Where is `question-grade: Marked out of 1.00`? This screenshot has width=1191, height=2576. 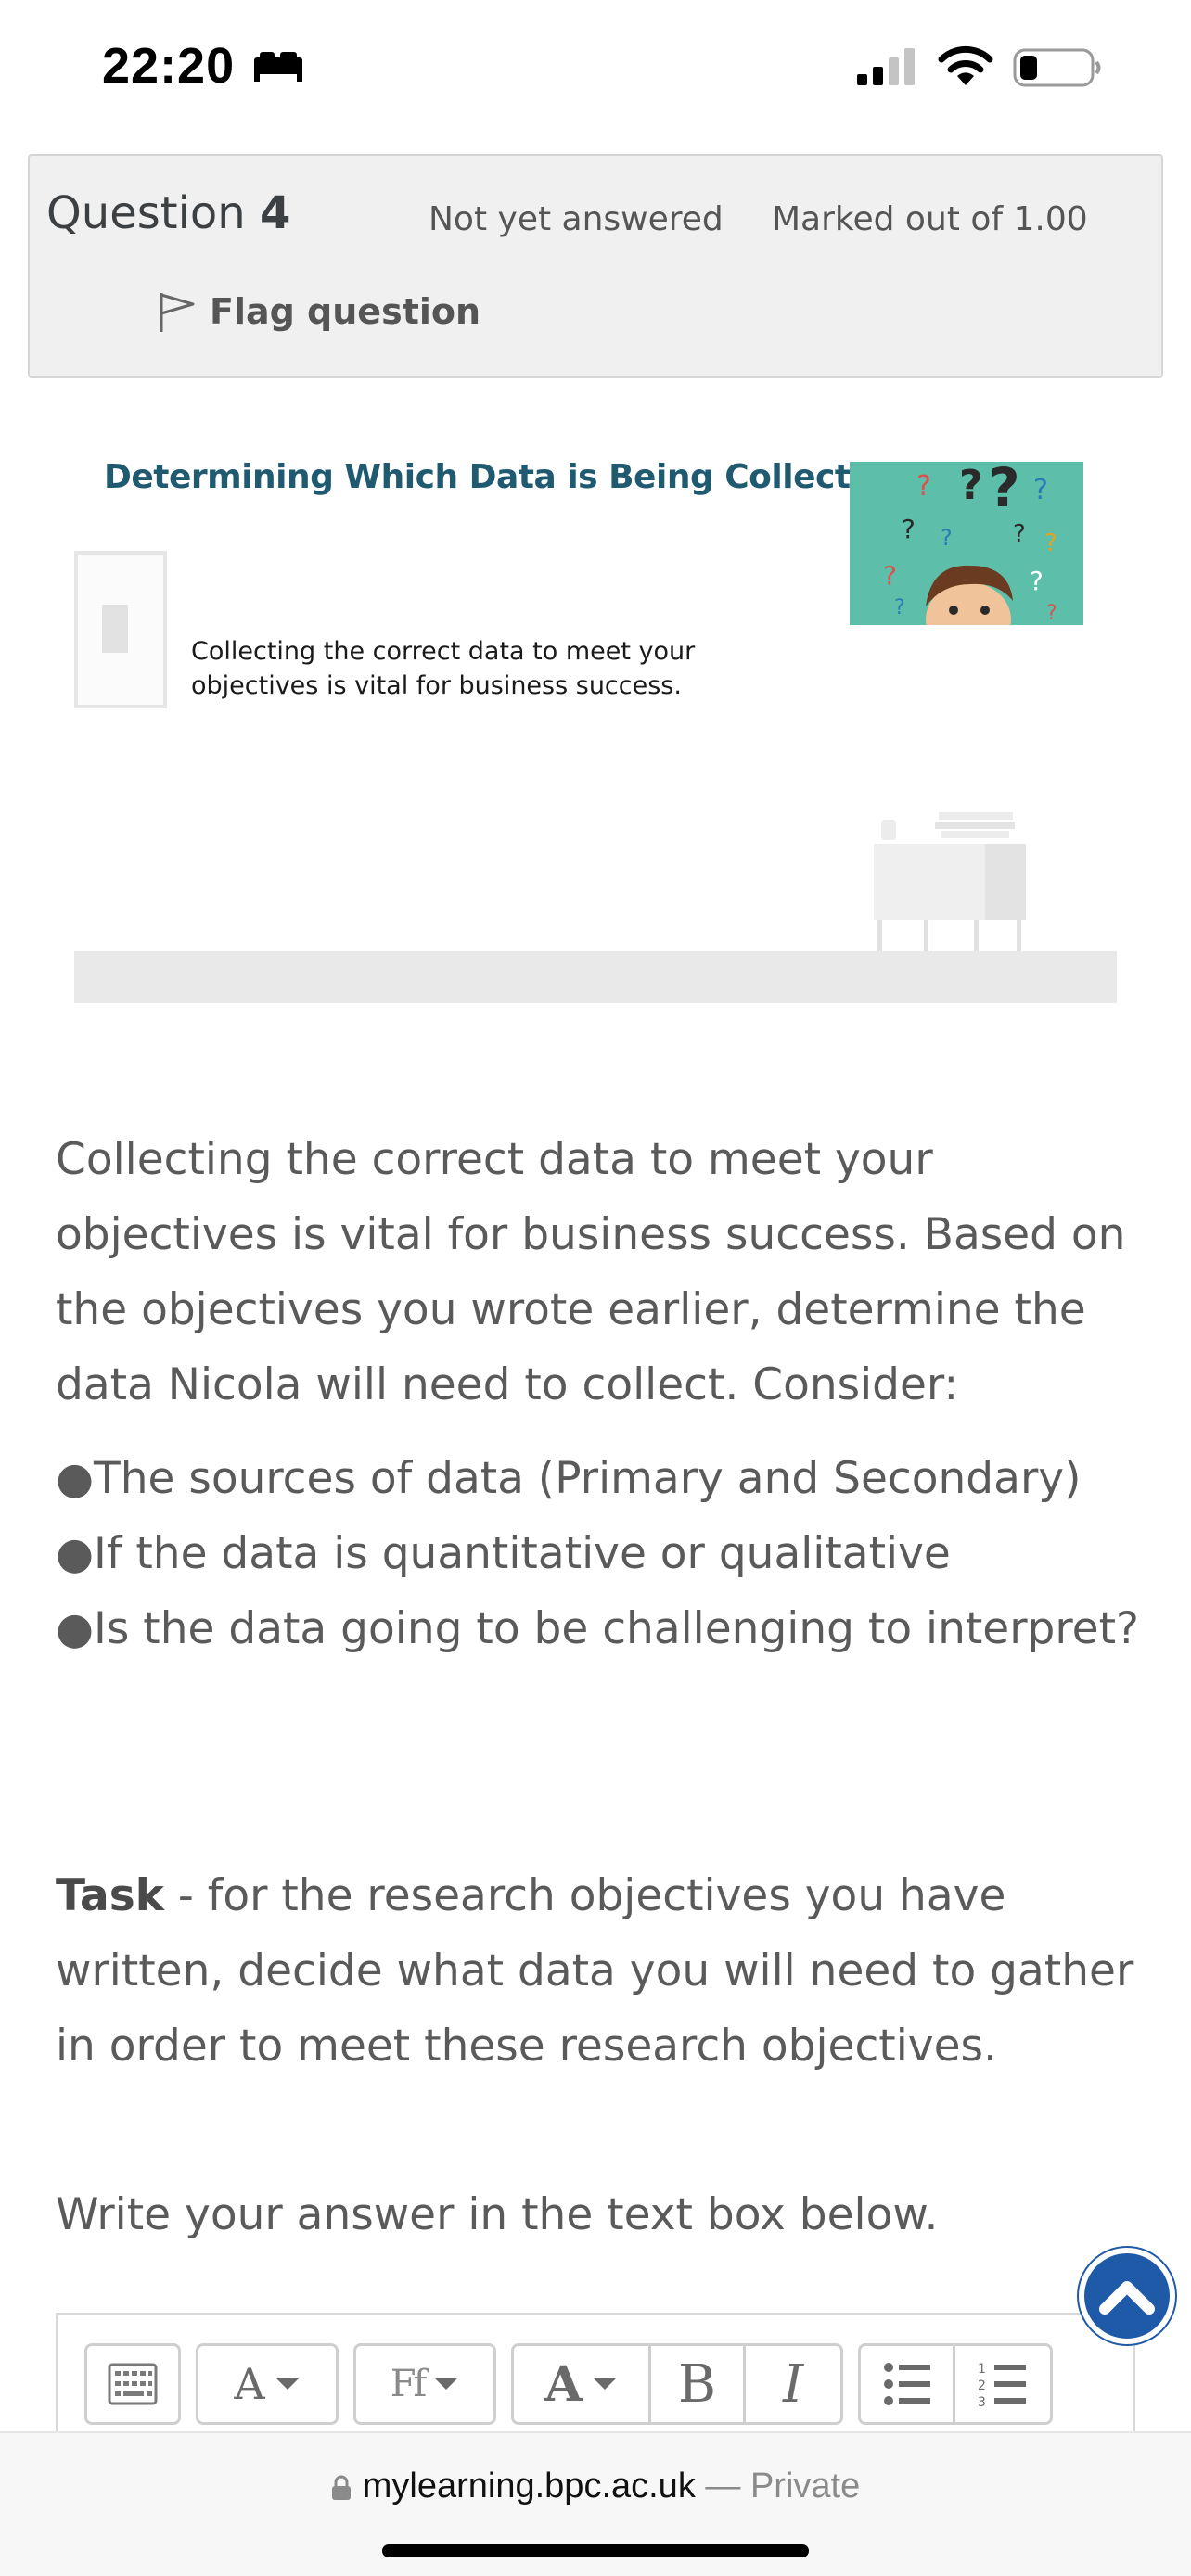 question-grade: Marked out of 1.00 is located at coordinates (930, 219).